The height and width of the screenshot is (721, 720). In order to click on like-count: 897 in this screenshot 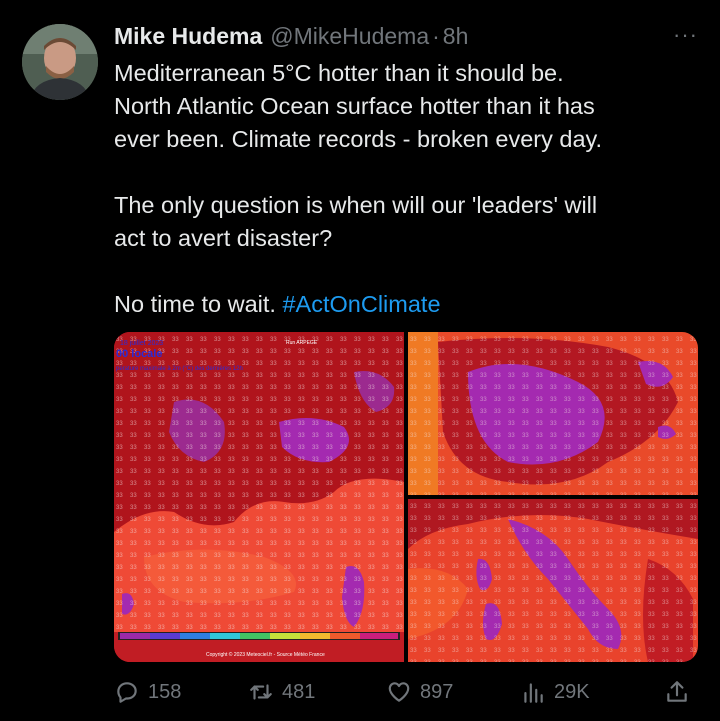, I will do `click(437, 691)`.